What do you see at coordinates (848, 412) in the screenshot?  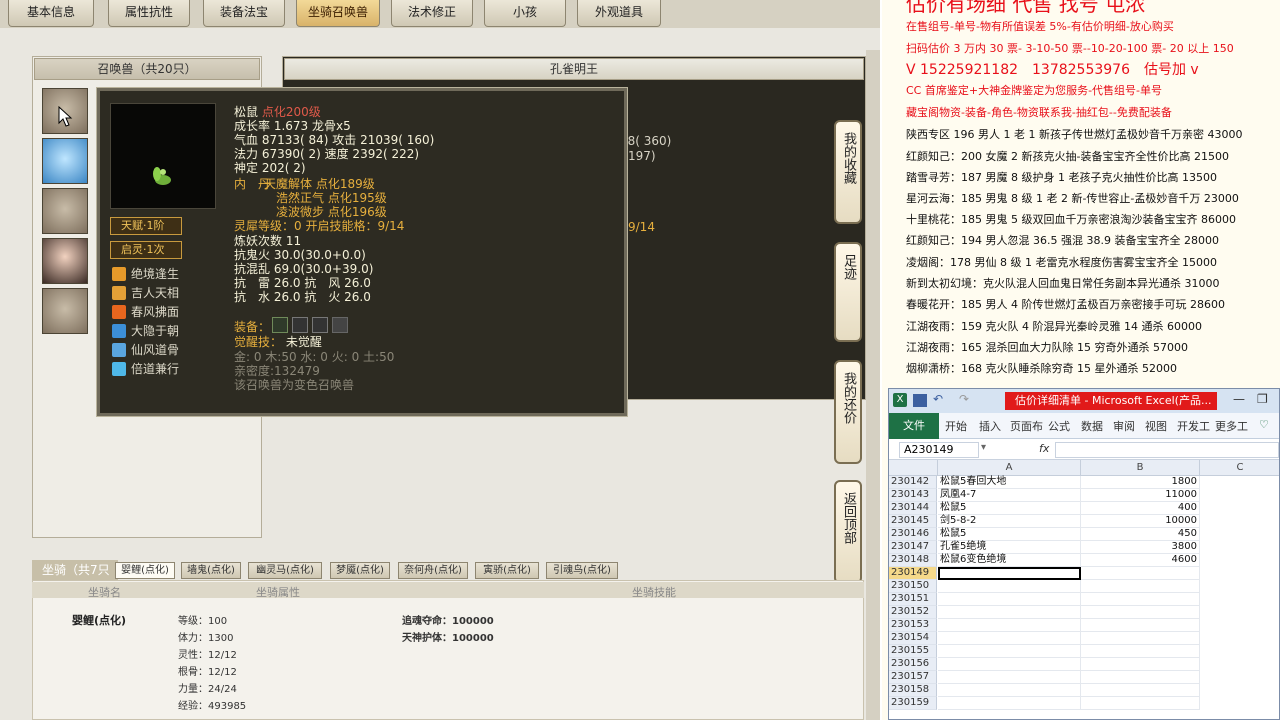 I see `my-offers-button: 我的还价` at bounding box center [848, 412].